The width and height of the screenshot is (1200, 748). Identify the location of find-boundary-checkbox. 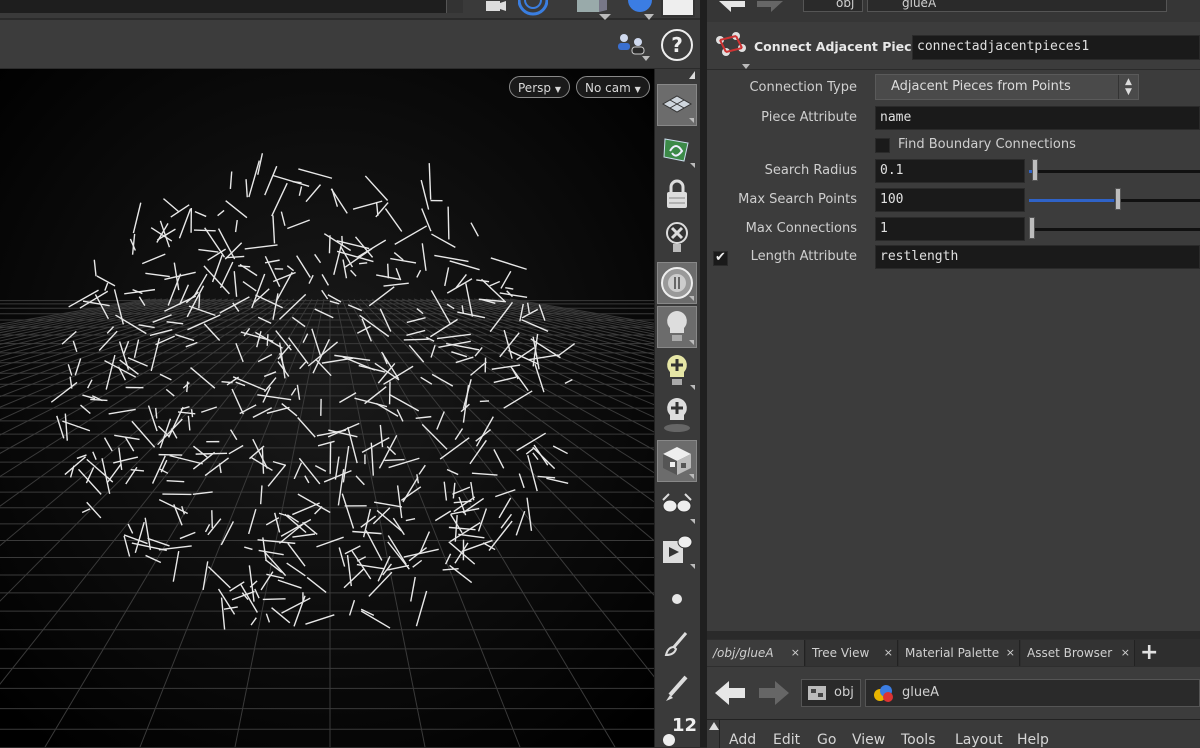
(882, 145).